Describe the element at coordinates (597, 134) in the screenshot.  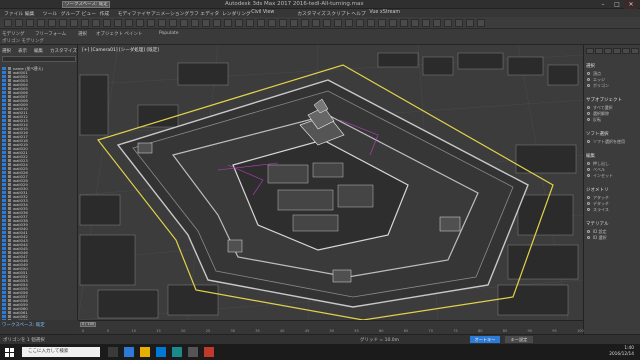
I see `rollout-header: ソフト選択` at that location.